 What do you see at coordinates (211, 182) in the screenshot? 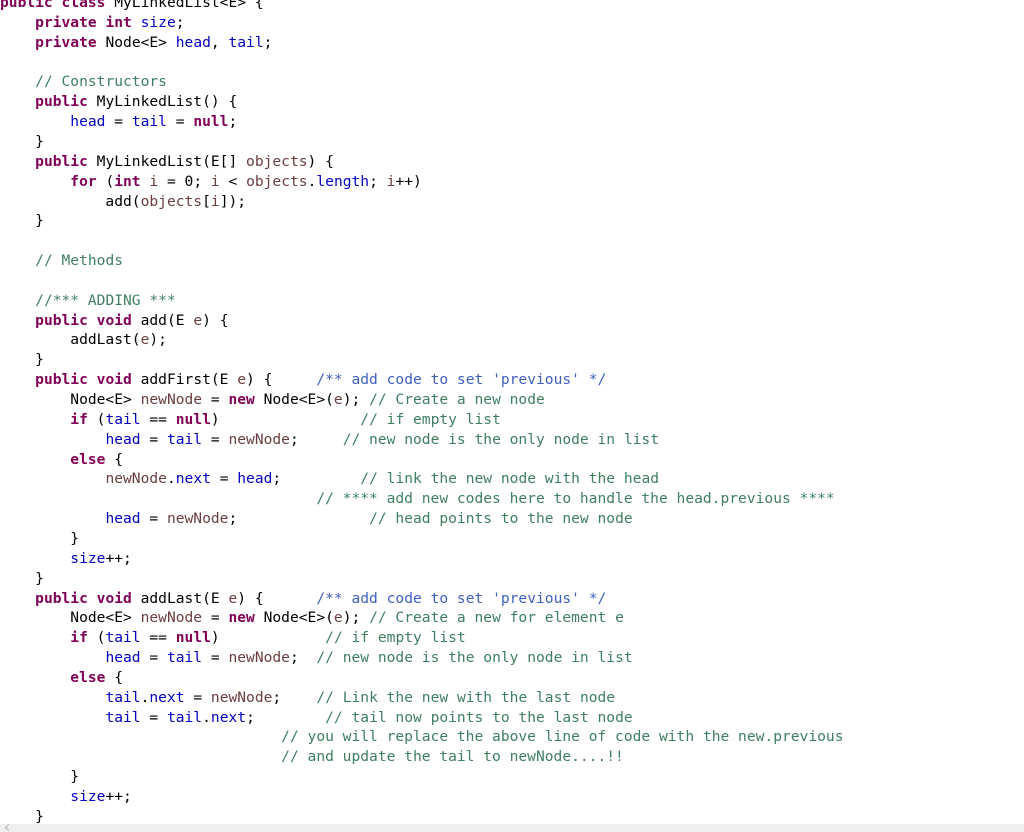
I see `code-line: for (int i = 0; i < objects.length; i++)` at bounding box center [211, 182].